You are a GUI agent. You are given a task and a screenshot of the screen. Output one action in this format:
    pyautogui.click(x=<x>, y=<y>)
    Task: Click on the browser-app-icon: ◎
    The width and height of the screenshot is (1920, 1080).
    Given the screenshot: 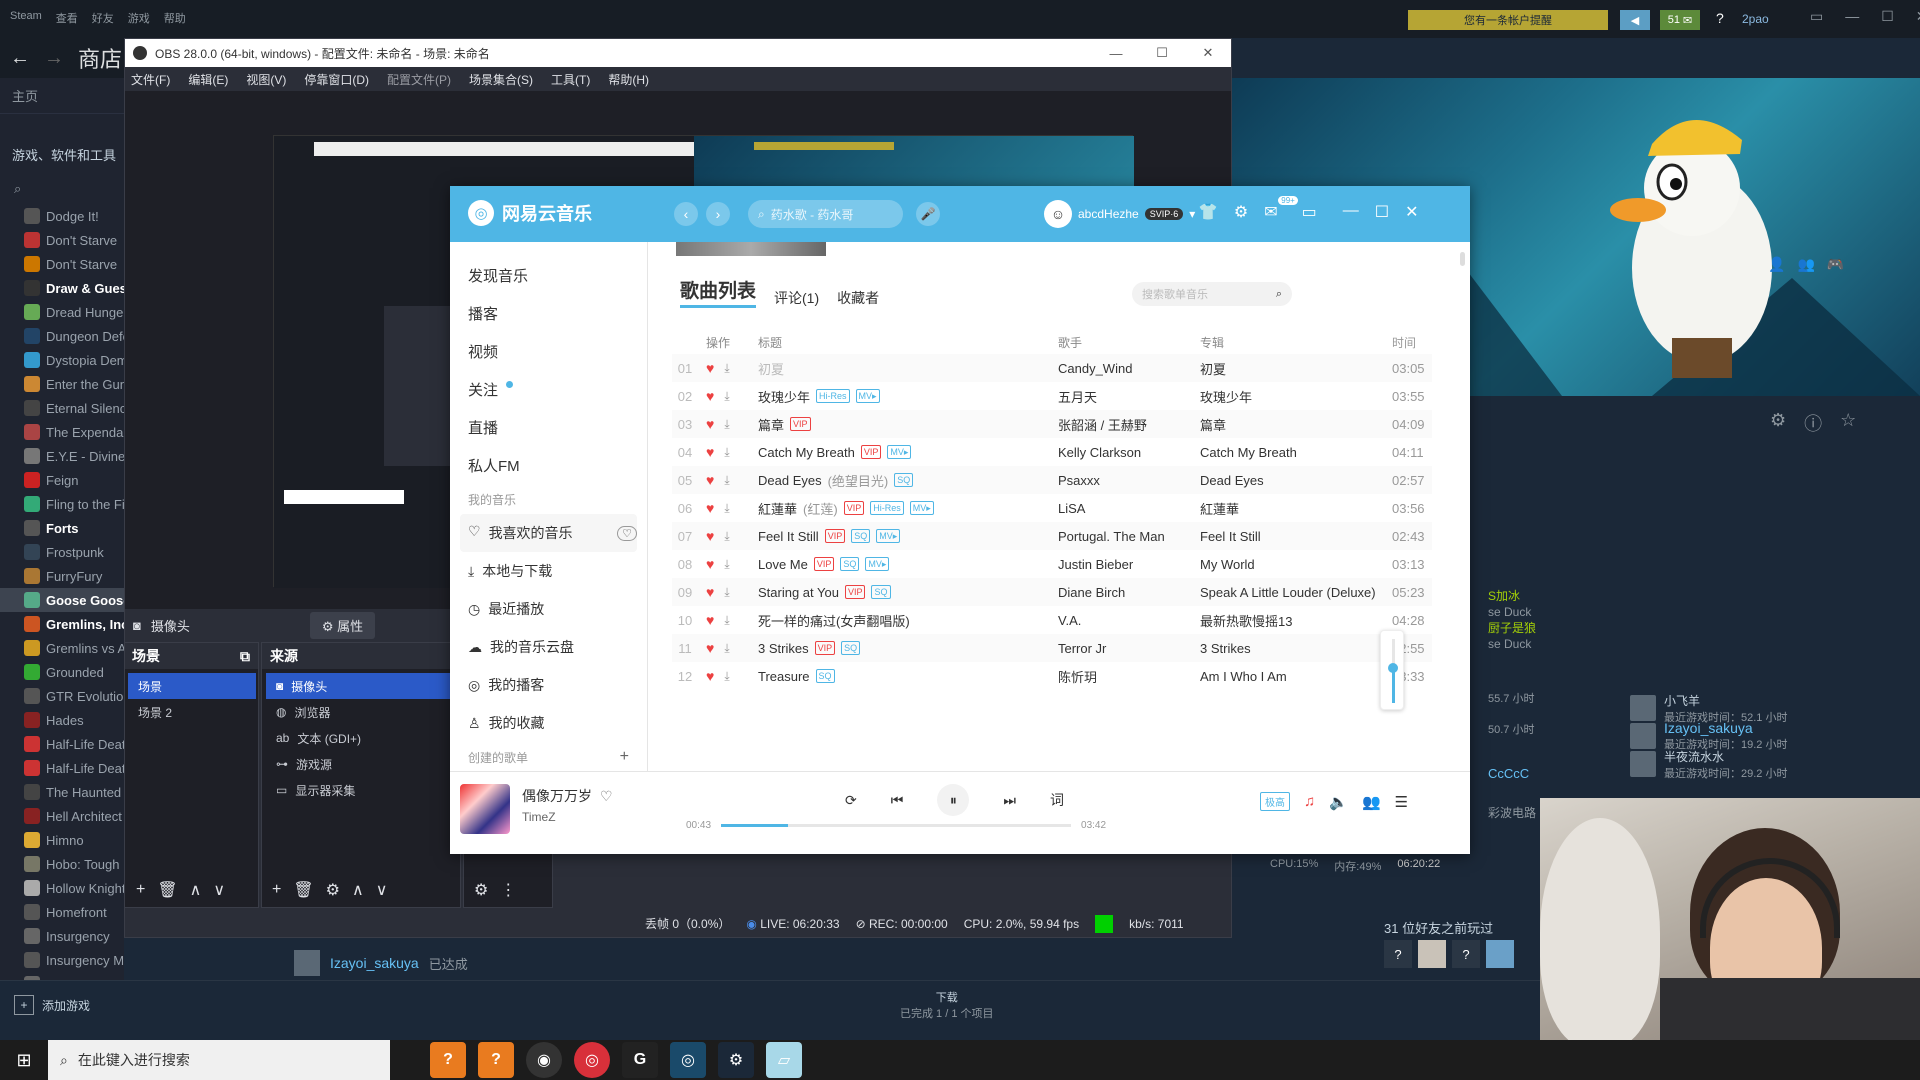 What is the action you would take?
    pyautogui.click(x=688, y=1060)
    